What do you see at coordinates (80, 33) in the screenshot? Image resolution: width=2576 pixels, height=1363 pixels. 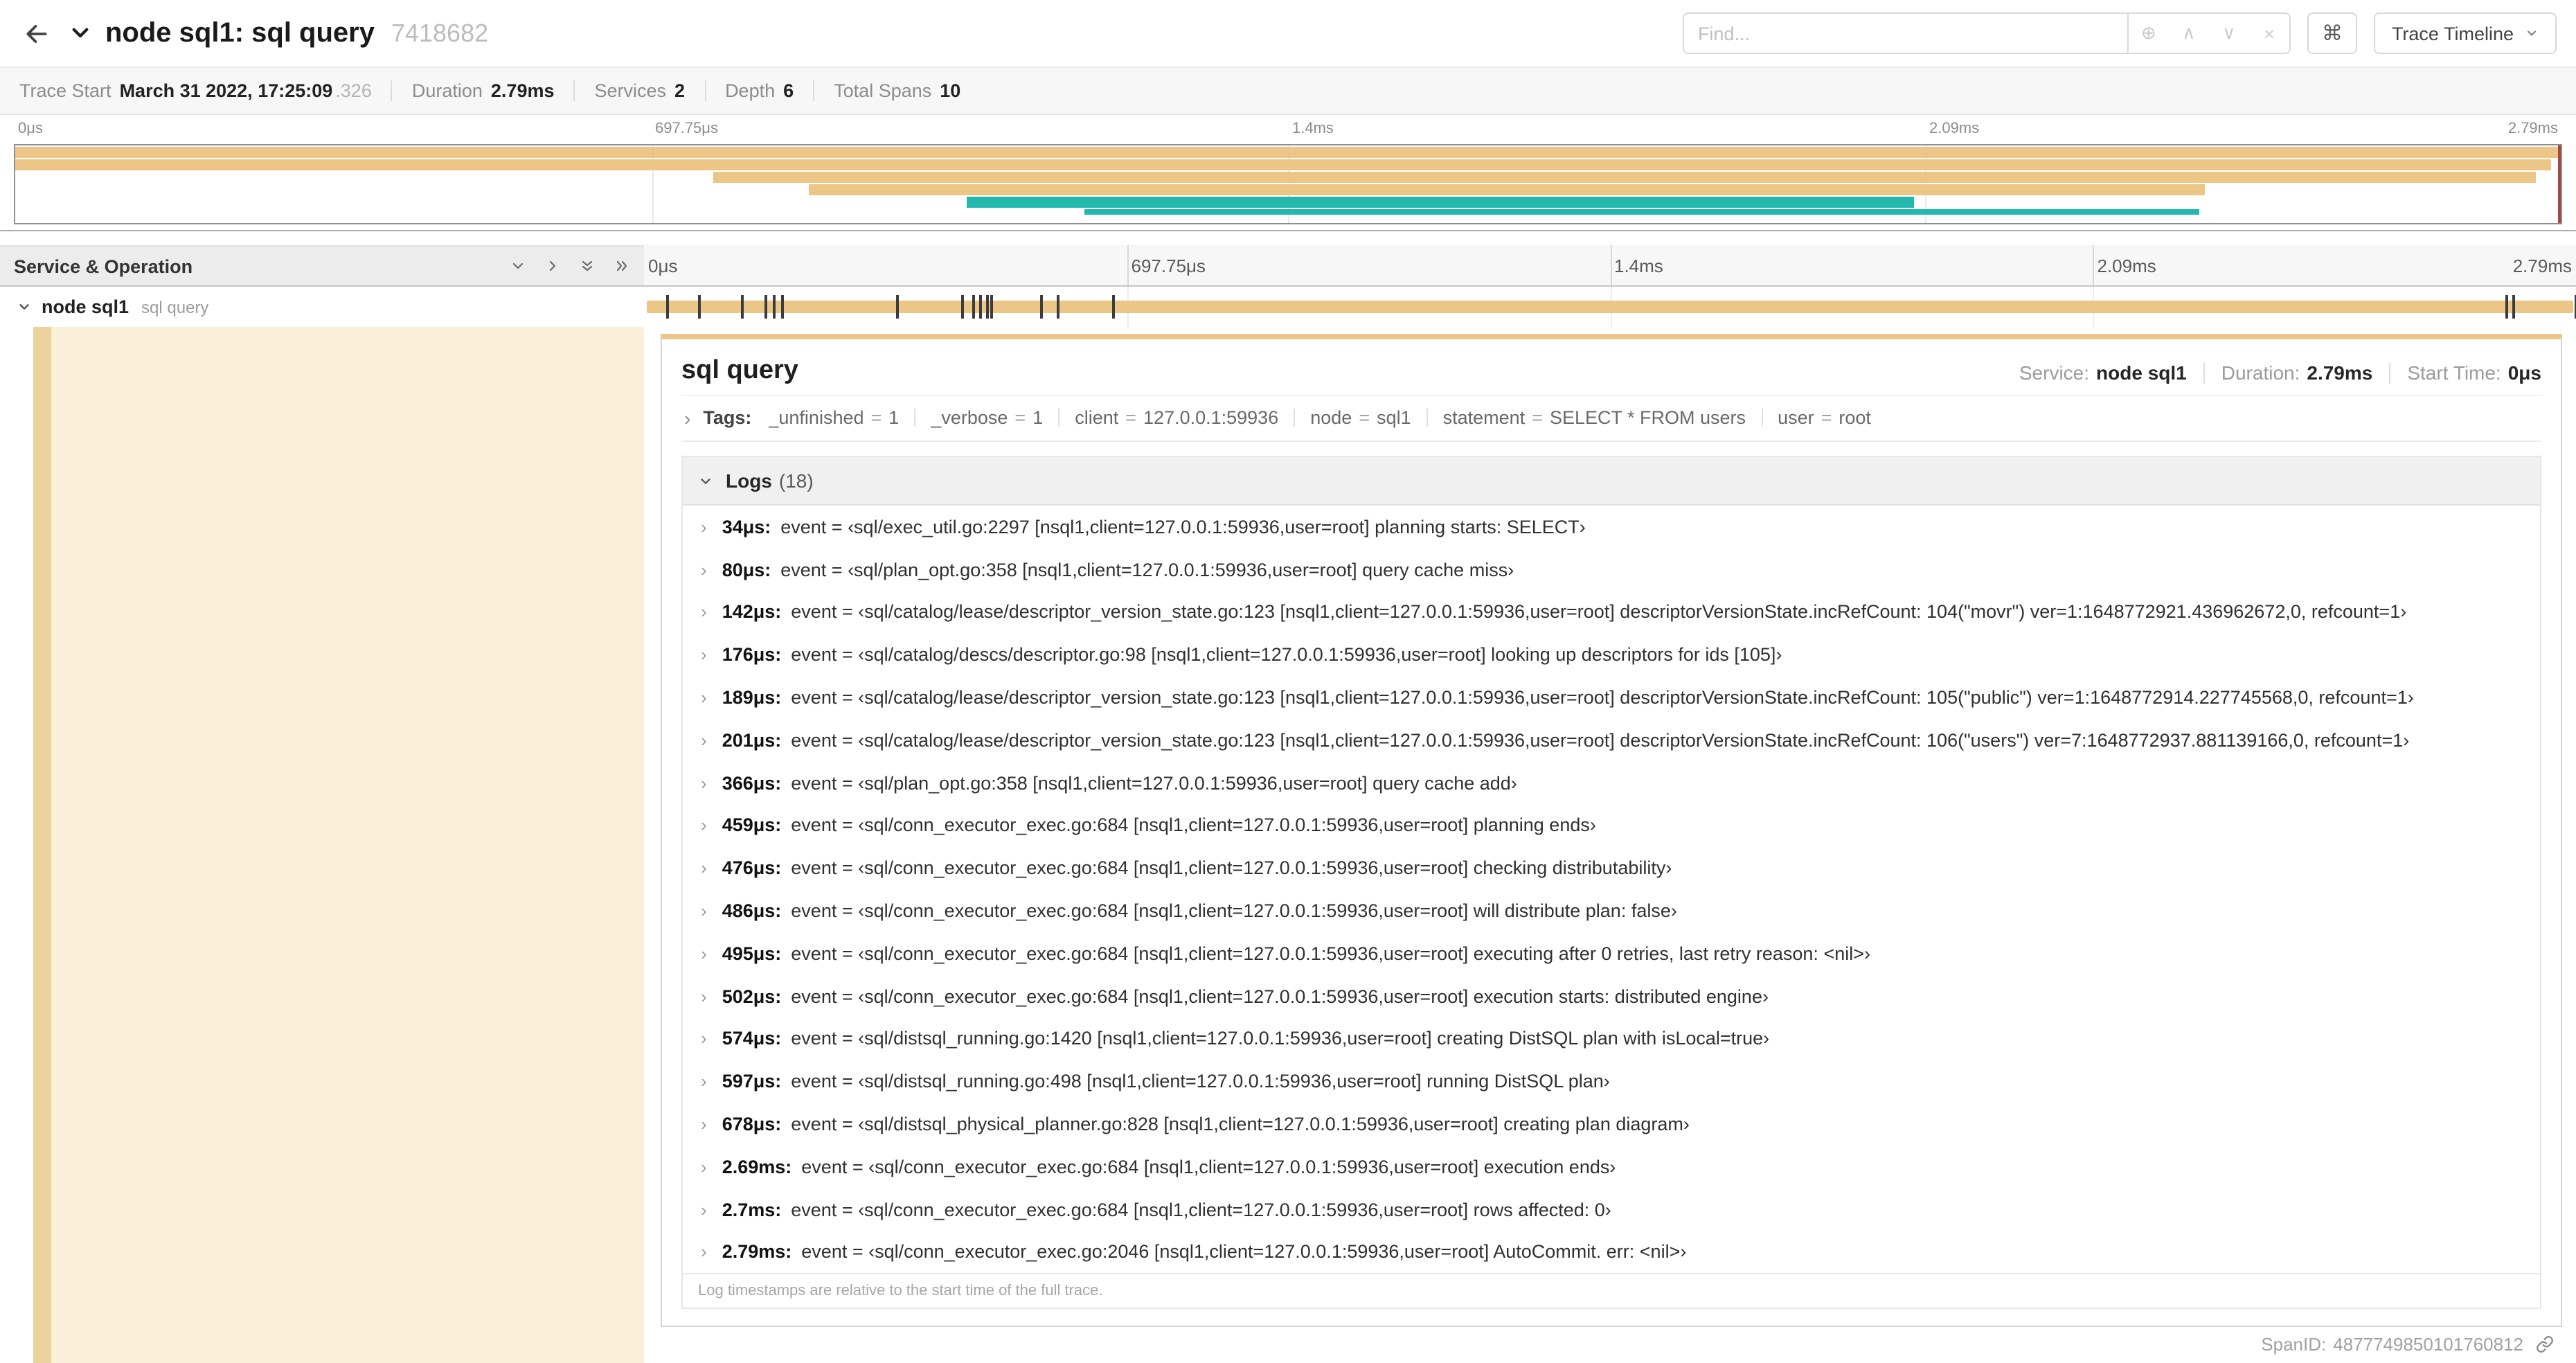 I see `collapse-header-chevron-icon` at bounding box center [80, 33].